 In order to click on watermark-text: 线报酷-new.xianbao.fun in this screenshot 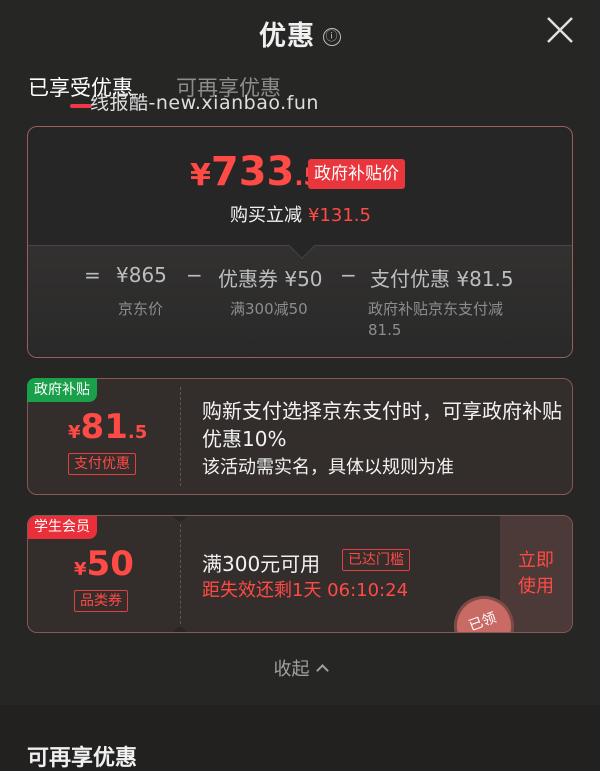, I will do `click(204, 103)`.